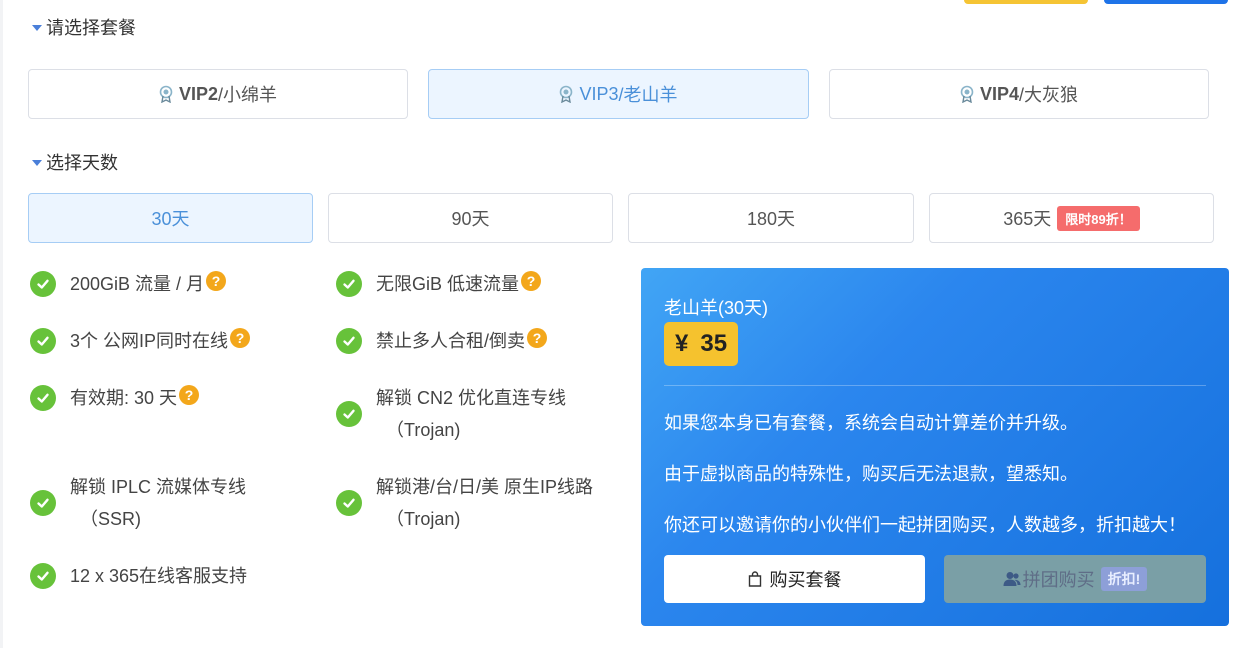 Image resolution: width=1236 pixels, height=648 pixels. I want to click on days-365-label: 365天, so click(1027, 219).